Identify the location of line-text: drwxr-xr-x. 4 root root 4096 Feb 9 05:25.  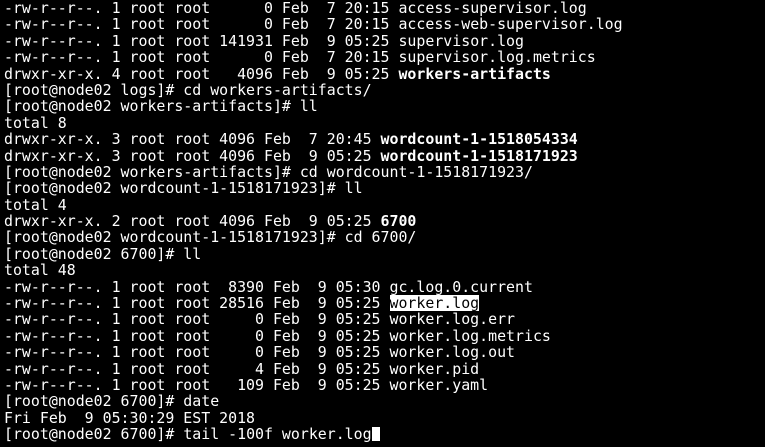
(201, 73).